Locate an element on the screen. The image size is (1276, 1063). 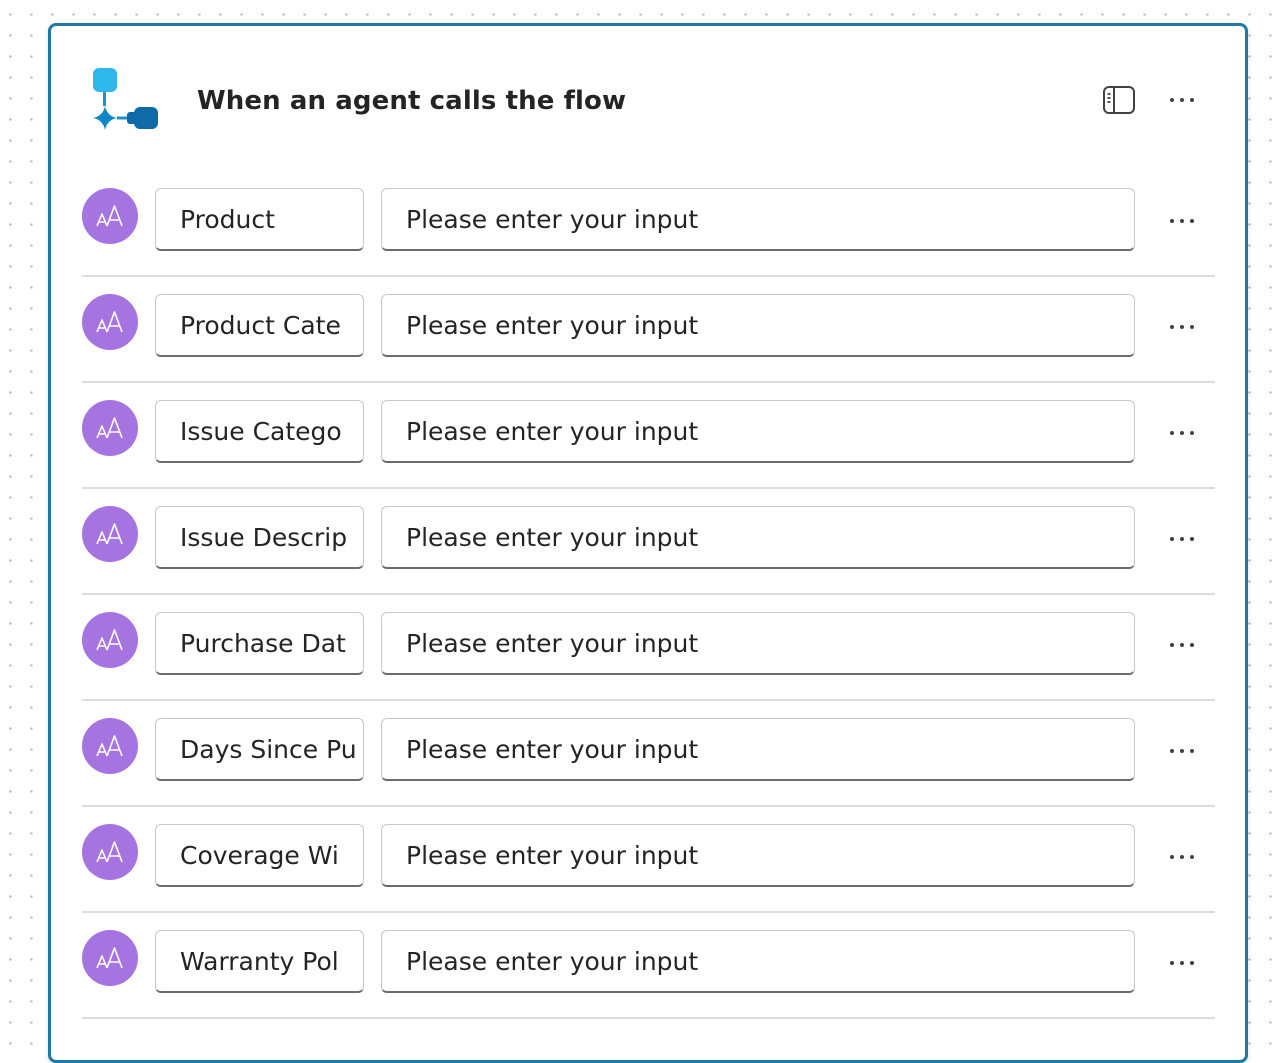
header-more-button is located at coordinates (1182, 100).